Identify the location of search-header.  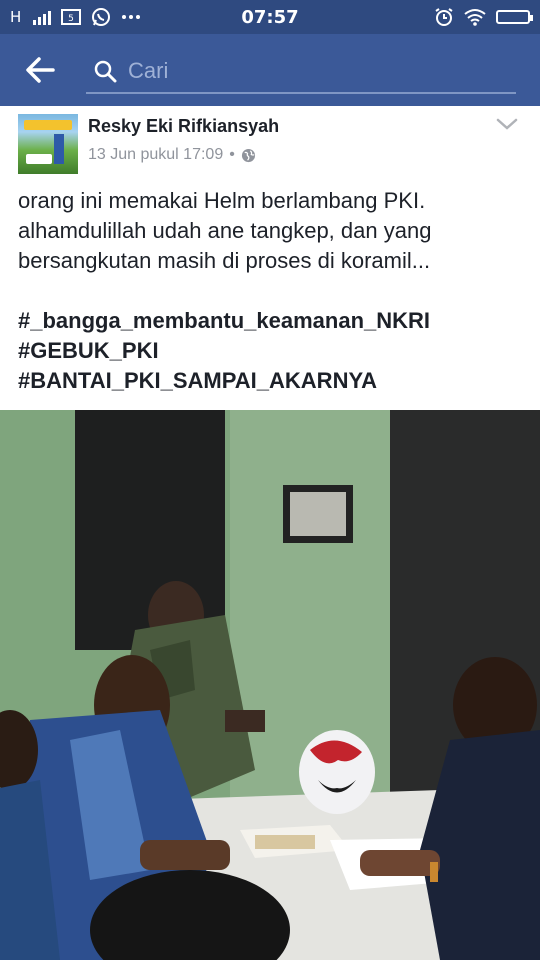
(270, 70).